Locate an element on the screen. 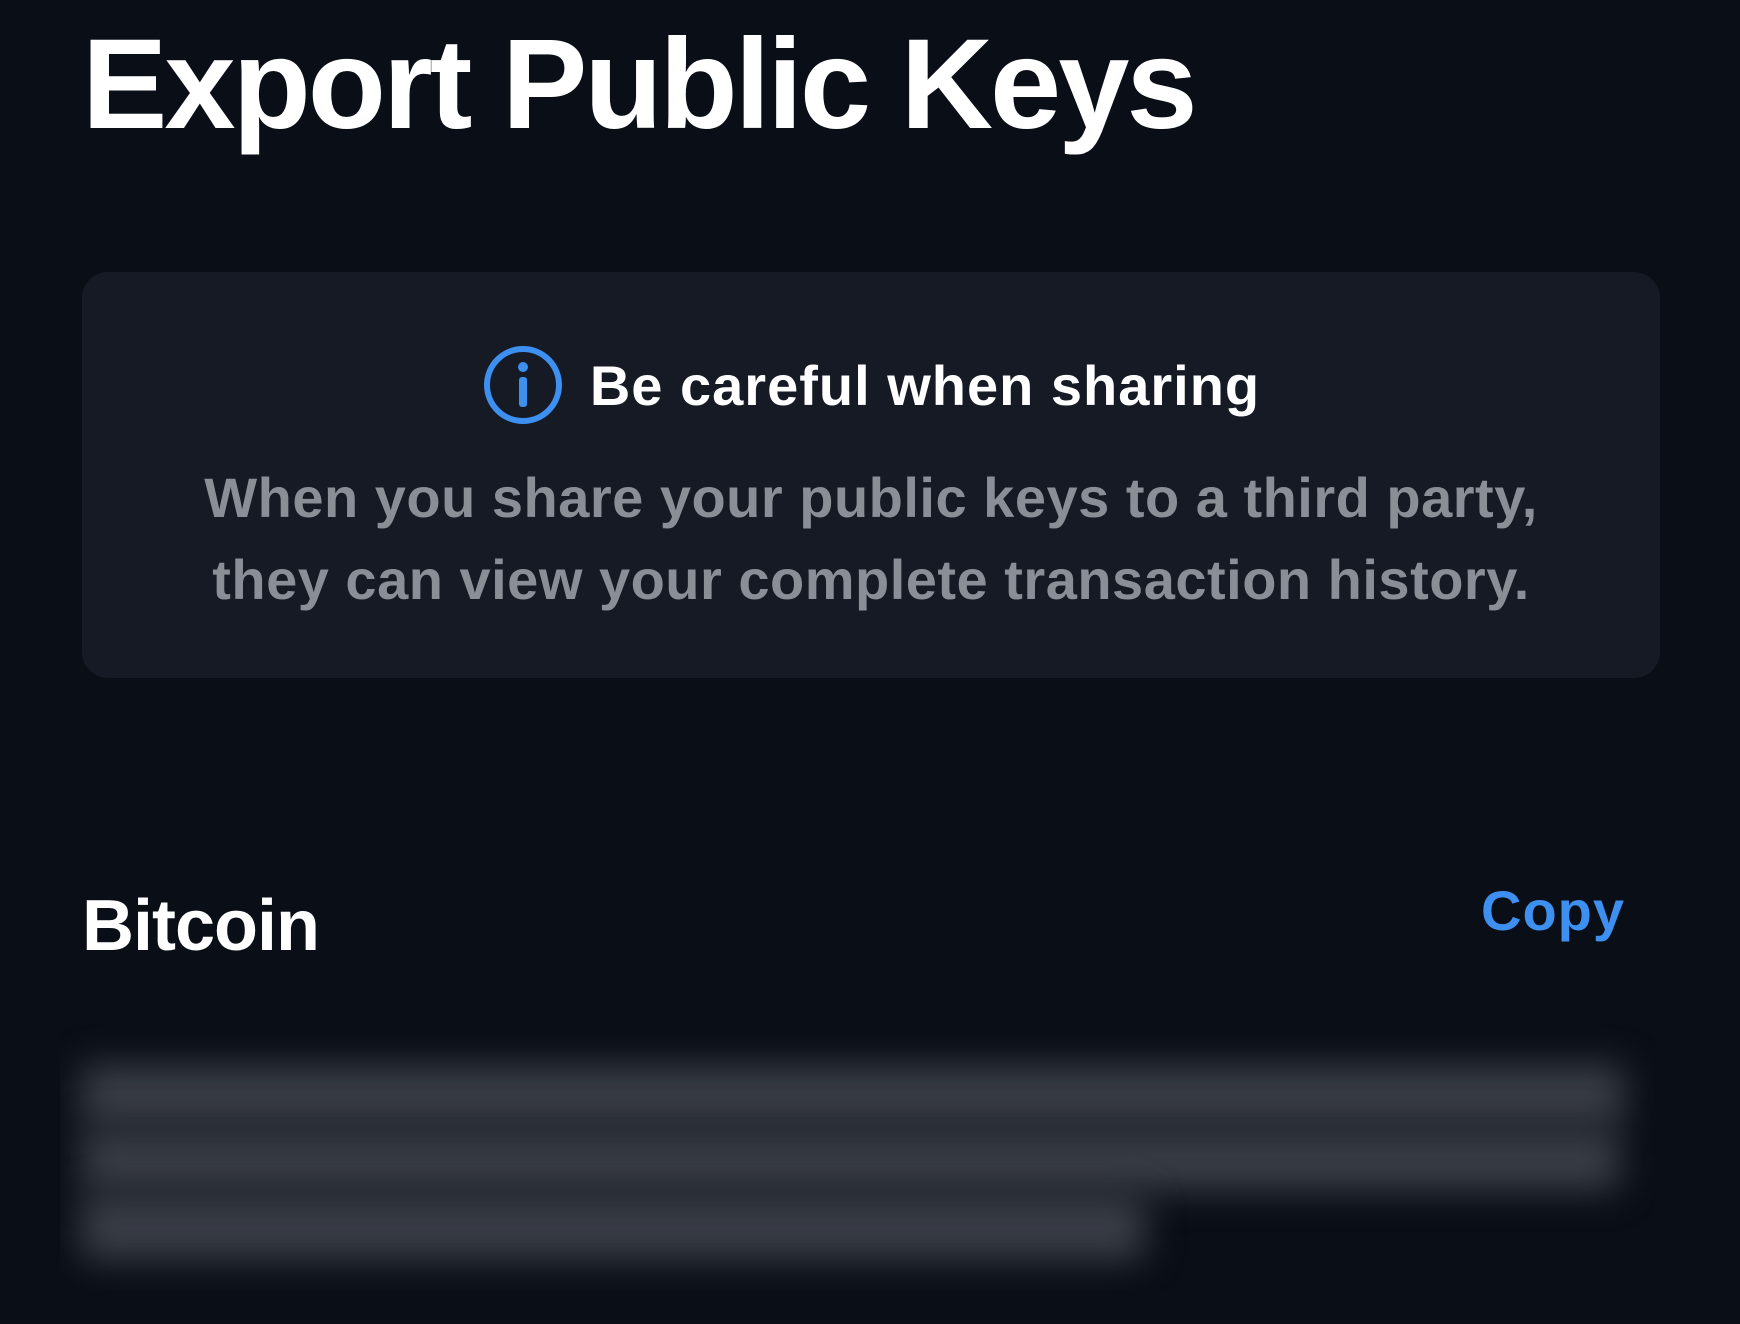 This screenshot has height=1324, width=1740. warning-heading: Be careful when sharing is located at coordinates (871, 385).